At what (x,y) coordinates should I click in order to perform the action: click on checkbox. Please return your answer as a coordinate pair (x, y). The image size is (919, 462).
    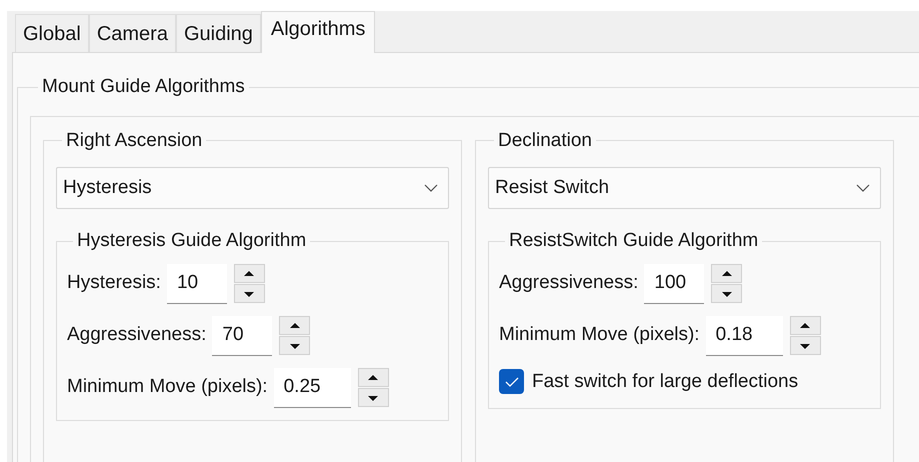
    Looking at the image, I should click on (511, 381).